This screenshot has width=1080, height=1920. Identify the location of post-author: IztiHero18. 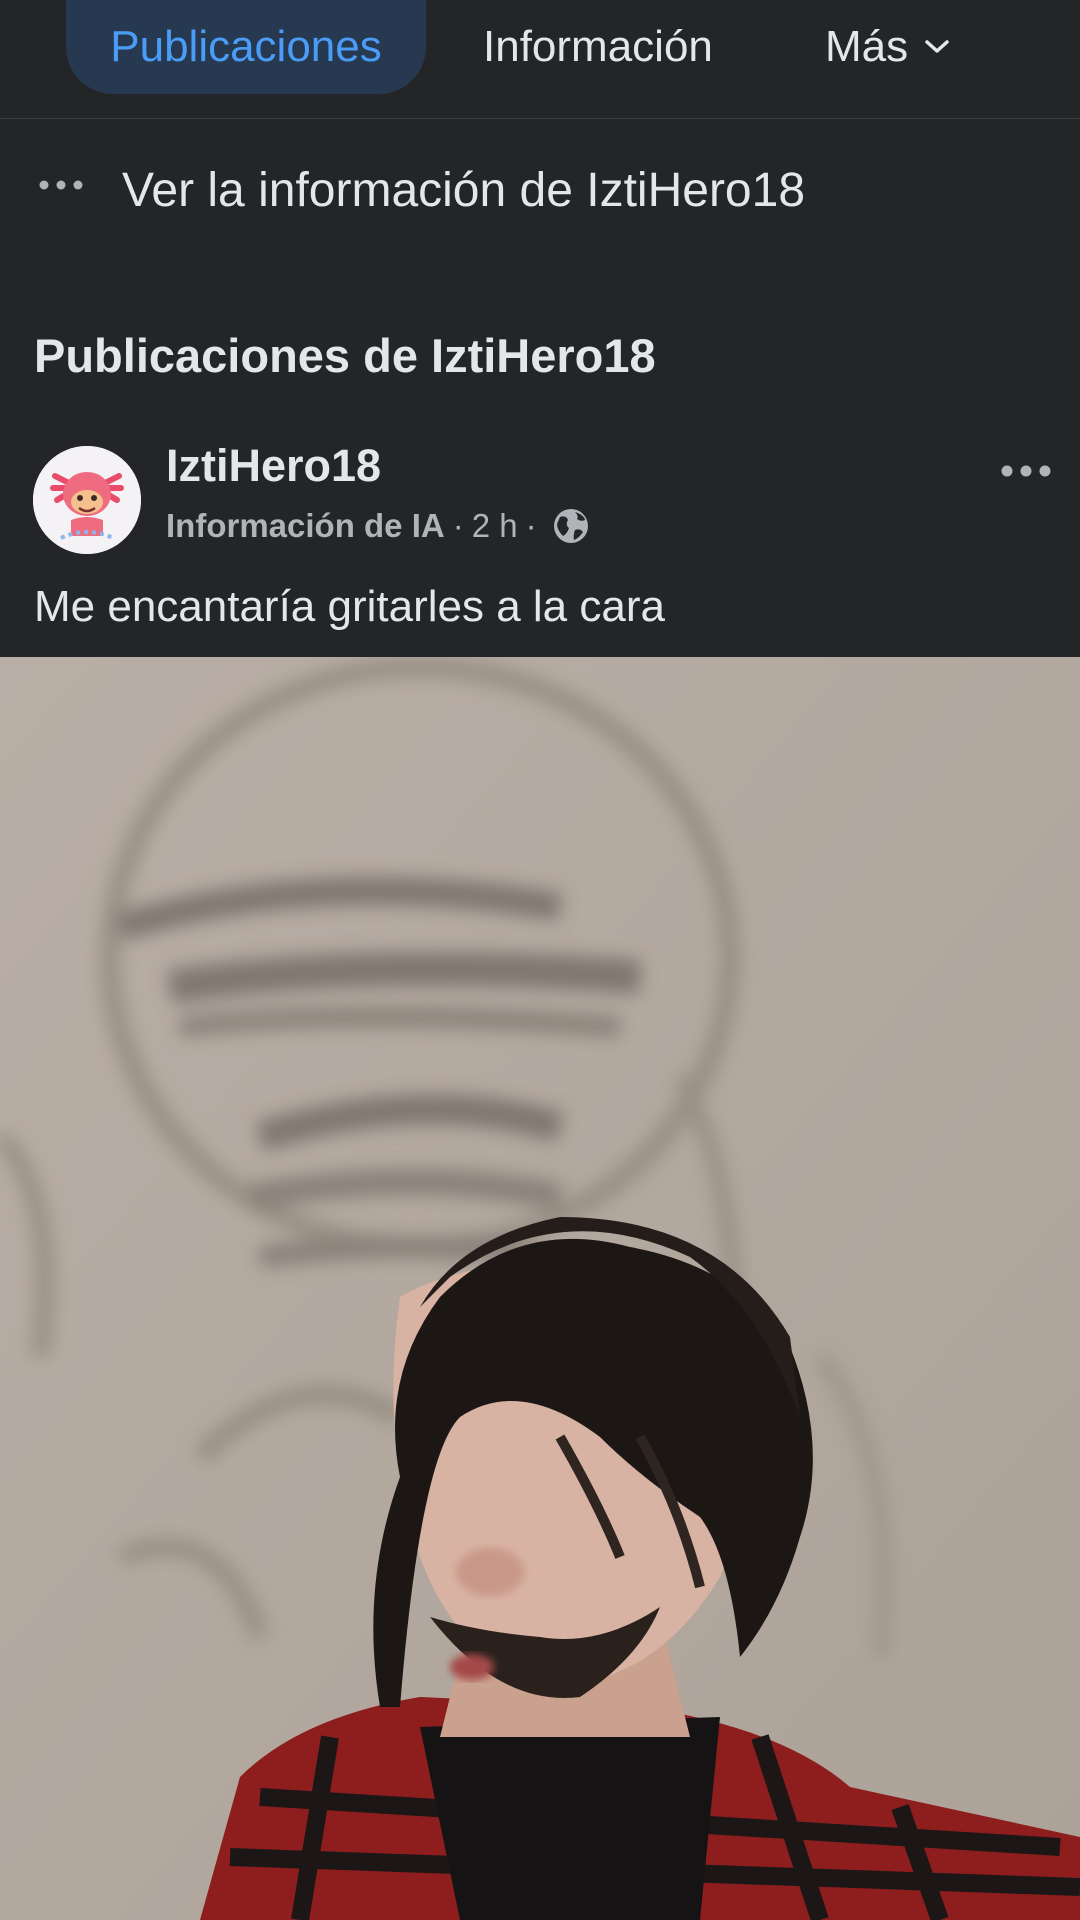
(273, 466).